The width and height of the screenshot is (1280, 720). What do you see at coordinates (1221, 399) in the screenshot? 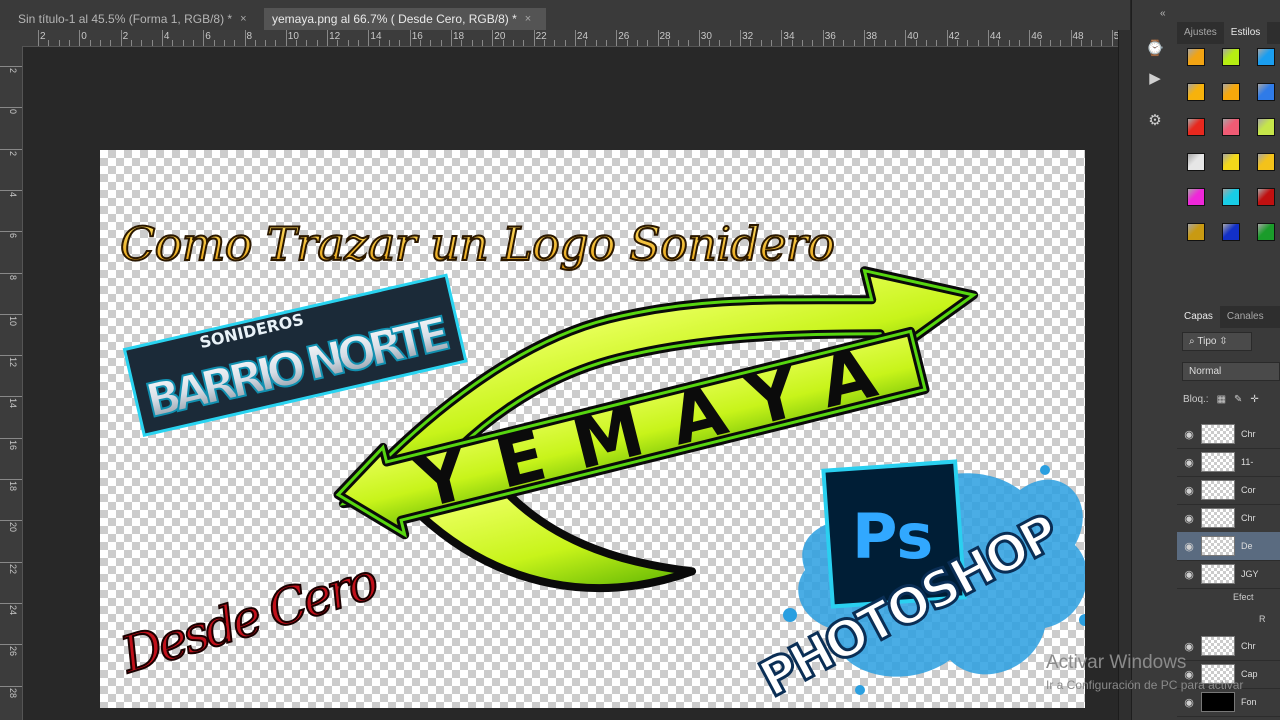
I see `lock-transparency-icon: ▦` at bounding box center [1221, 399].